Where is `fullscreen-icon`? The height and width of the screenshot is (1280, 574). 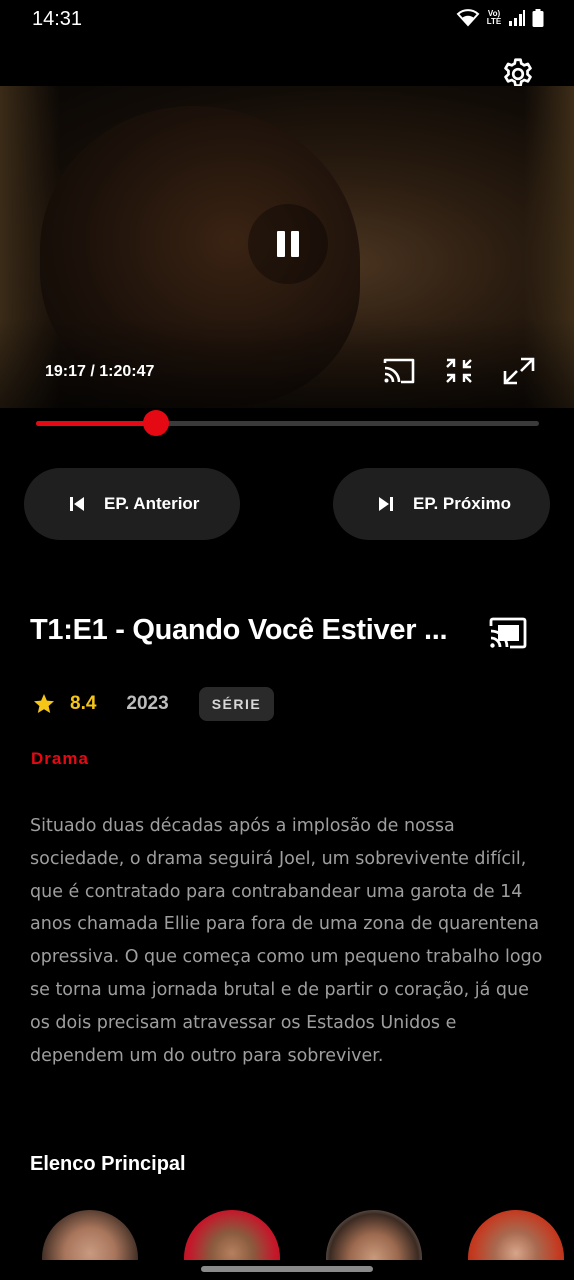 fullscreen-icon is located at coordinates (519, 371).